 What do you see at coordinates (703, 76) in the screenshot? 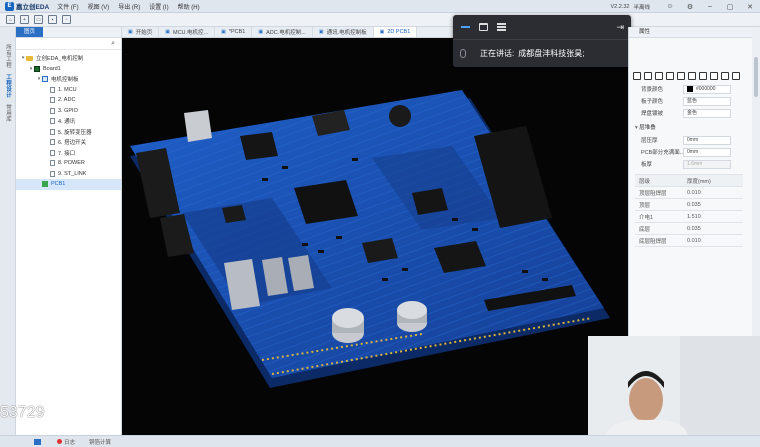
I see `layers-icon` at bounding box center [703, 76].